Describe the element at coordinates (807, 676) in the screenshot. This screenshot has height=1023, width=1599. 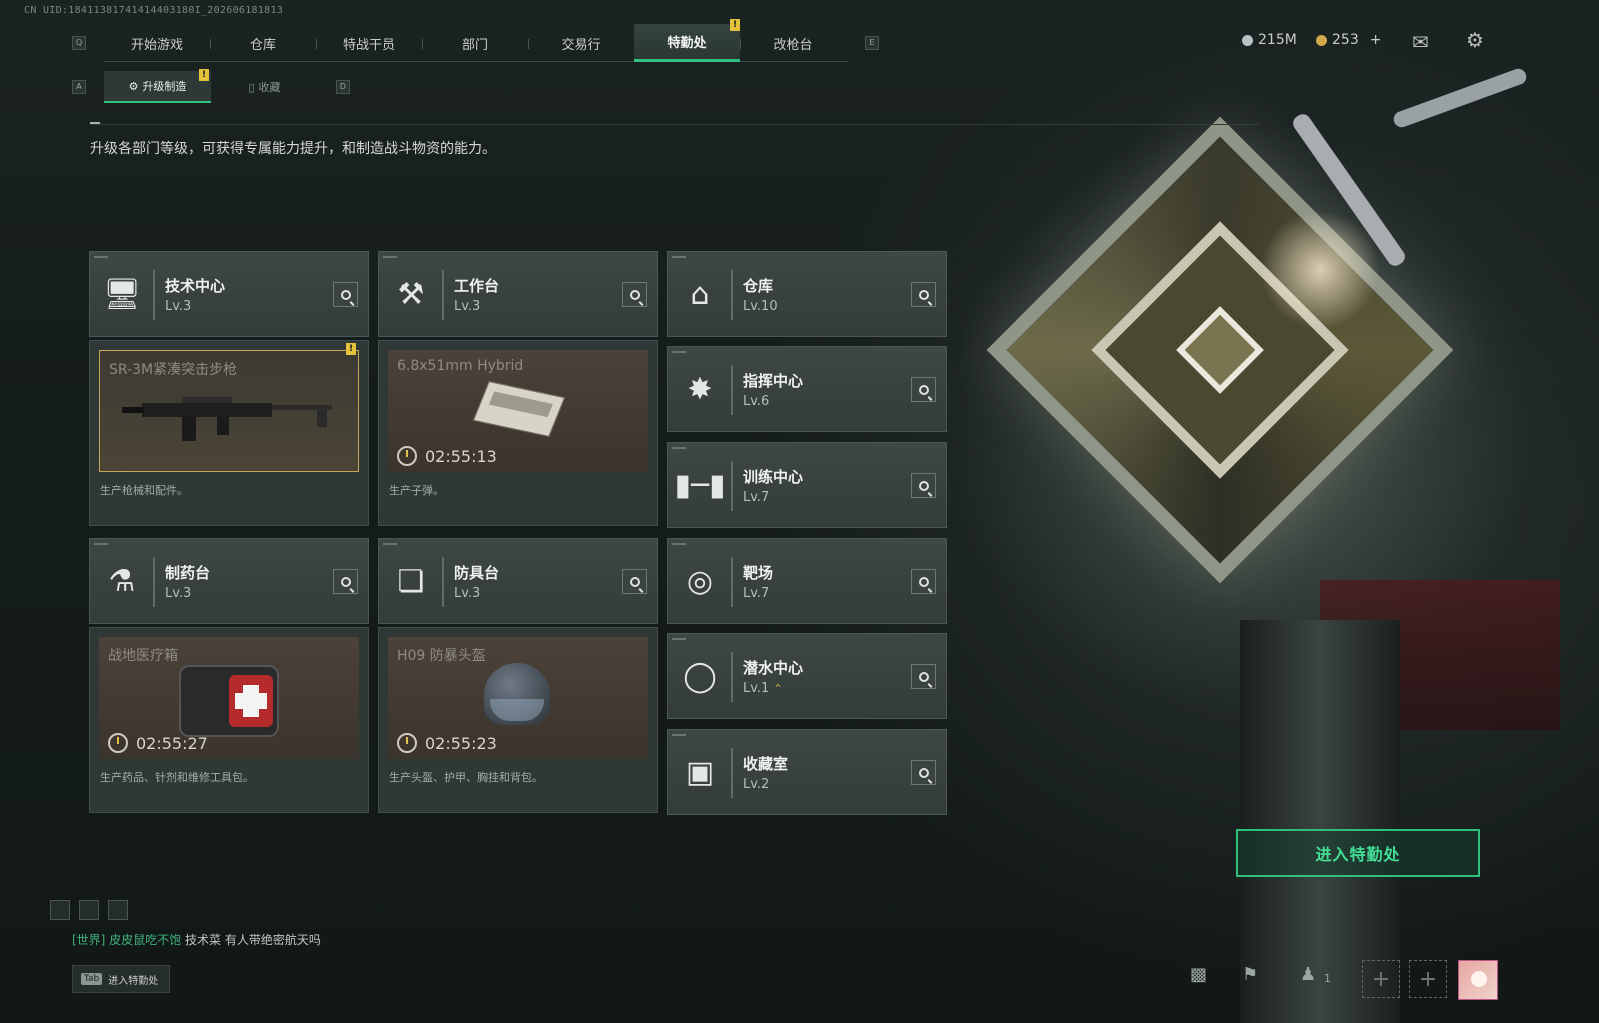
I see `dept-card-diving: ◯ 潜水中心 Lv.1 ⌃` at that location.